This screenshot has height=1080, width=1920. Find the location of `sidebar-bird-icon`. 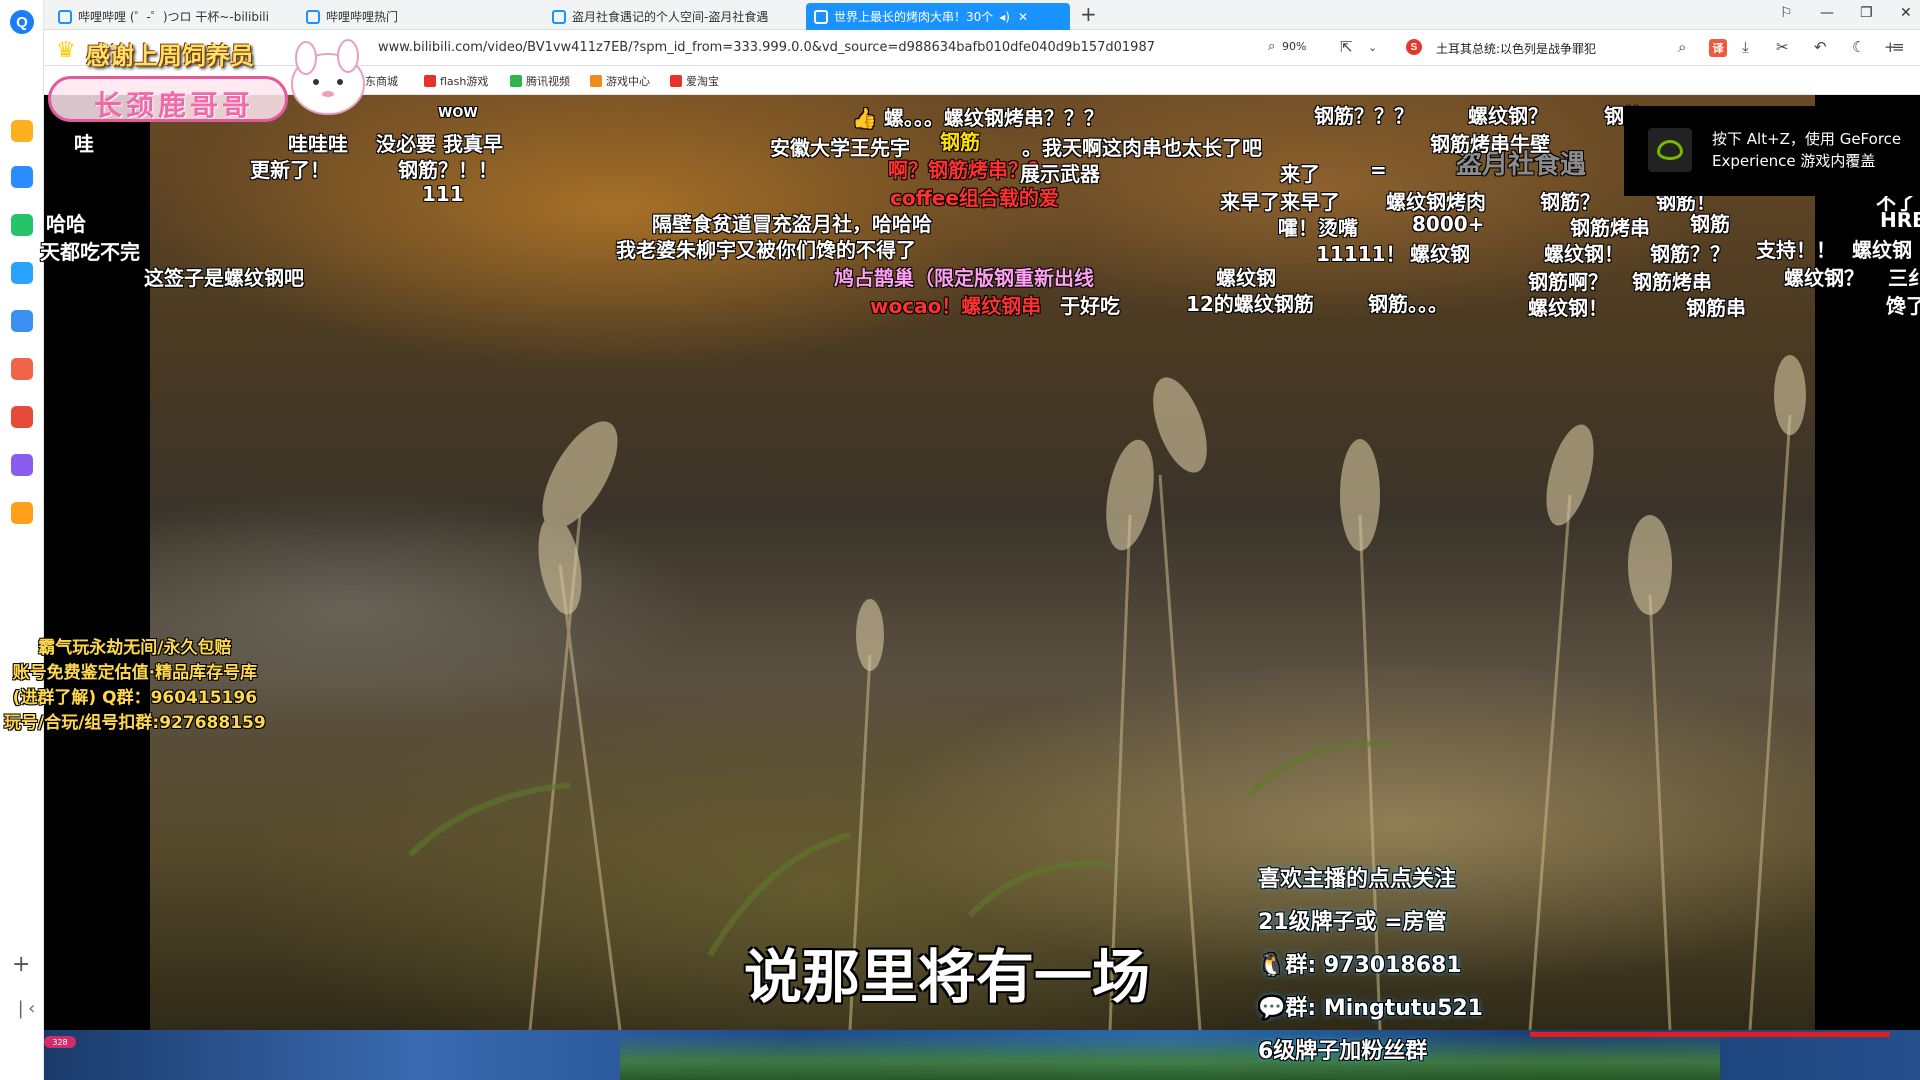

sidebar-bird-icon is located at coordinates (22, 273).